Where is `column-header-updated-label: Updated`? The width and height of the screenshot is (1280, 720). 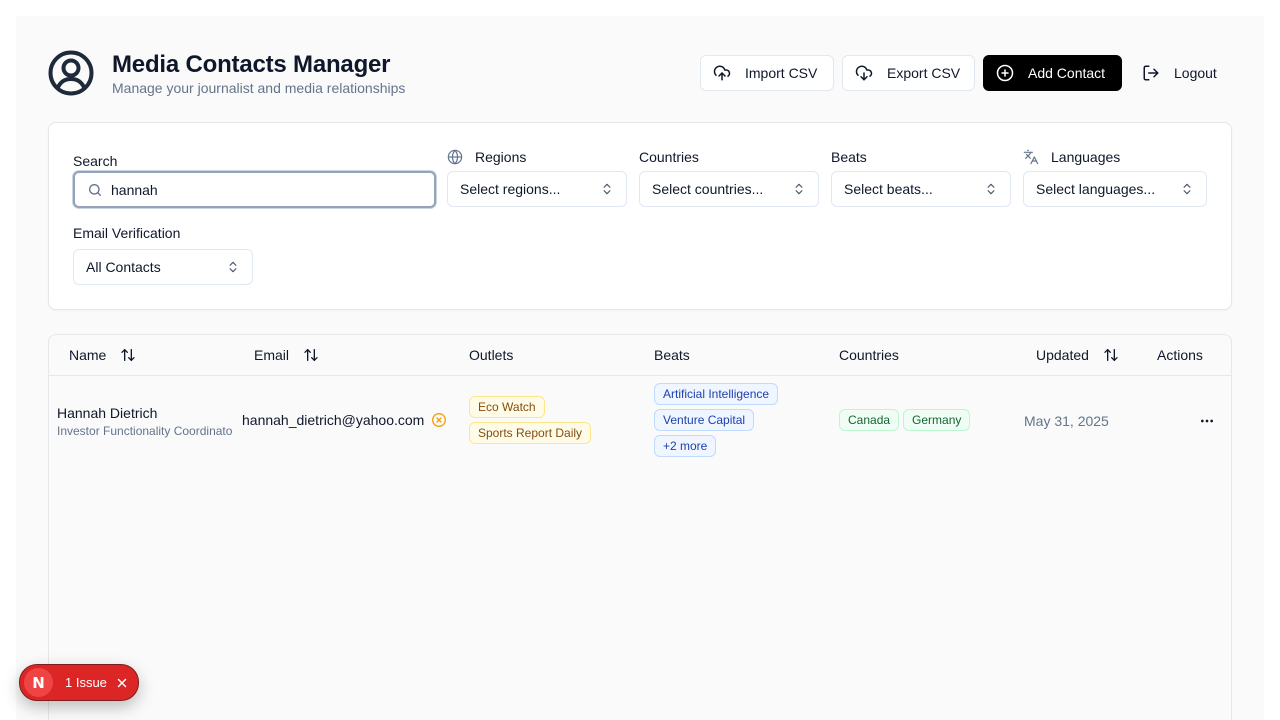
column-header-updated-label: Updated is located at coordinates (1062, 355).